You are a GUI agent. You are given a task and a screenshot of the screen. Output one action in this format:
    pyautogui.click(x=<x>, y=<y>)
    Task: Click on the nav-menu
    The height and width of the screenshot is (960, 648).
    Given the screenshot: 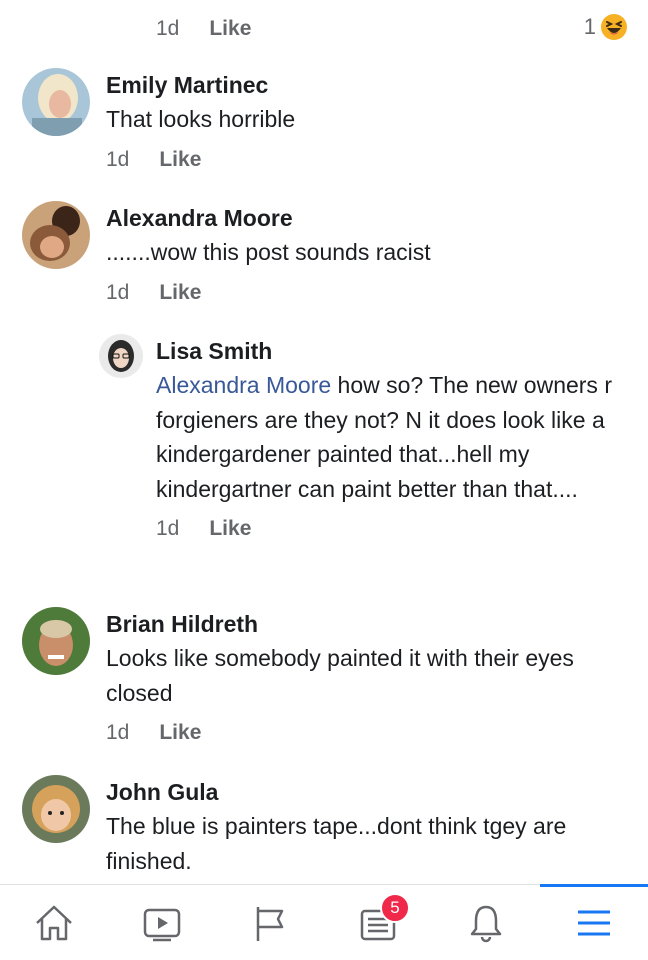 What is the action you would take?
    pyautogui.click(x=594, y=922)
    